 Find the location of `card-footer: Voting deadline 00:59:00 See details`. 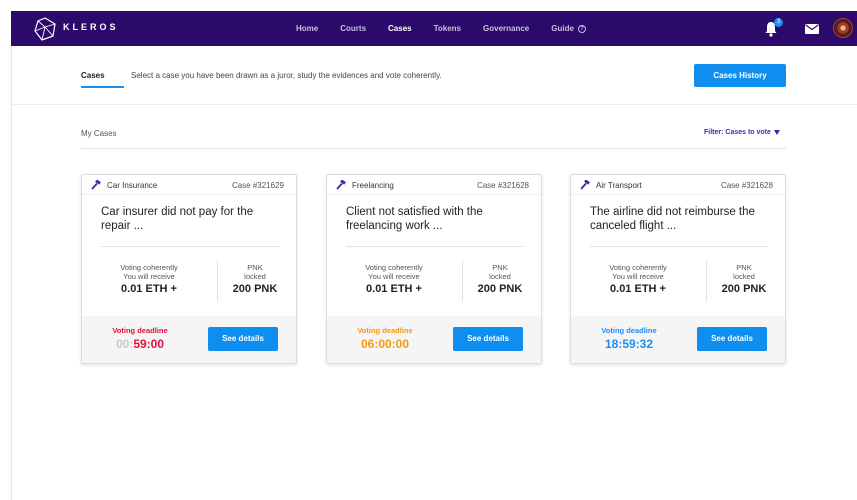

card-footer: Voting deadline 00:59:00 See details is located at coordinates (189, 339).